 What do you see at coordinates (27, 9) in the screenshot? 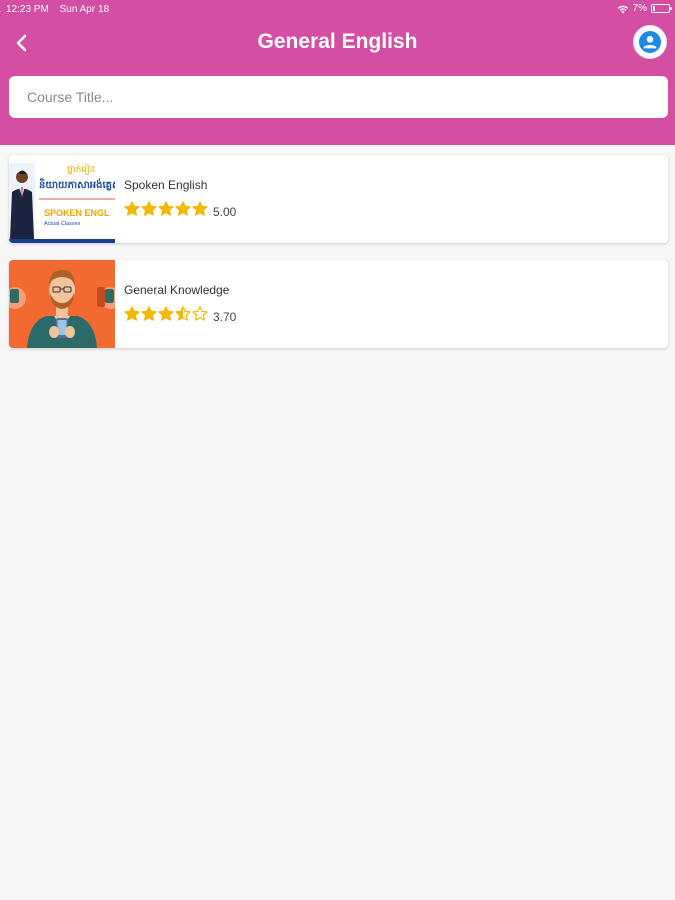
I see `status-time: 12:23 PM` at bounding box center [27, 9].